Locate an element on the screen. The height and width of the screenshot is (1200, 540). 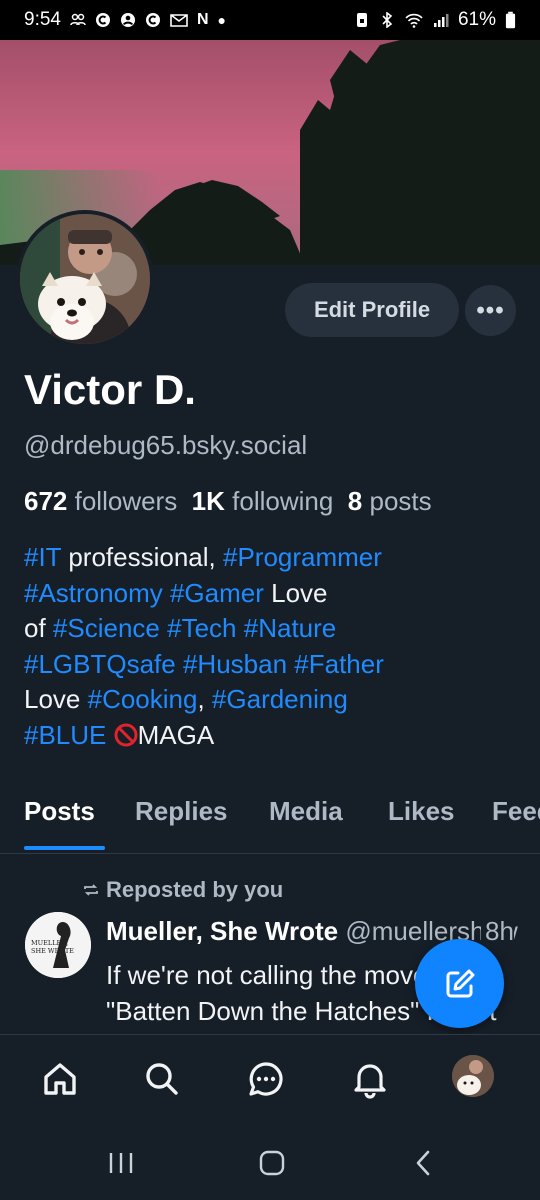
hashtag-link: #Nature is located at coordinates (290, 628).